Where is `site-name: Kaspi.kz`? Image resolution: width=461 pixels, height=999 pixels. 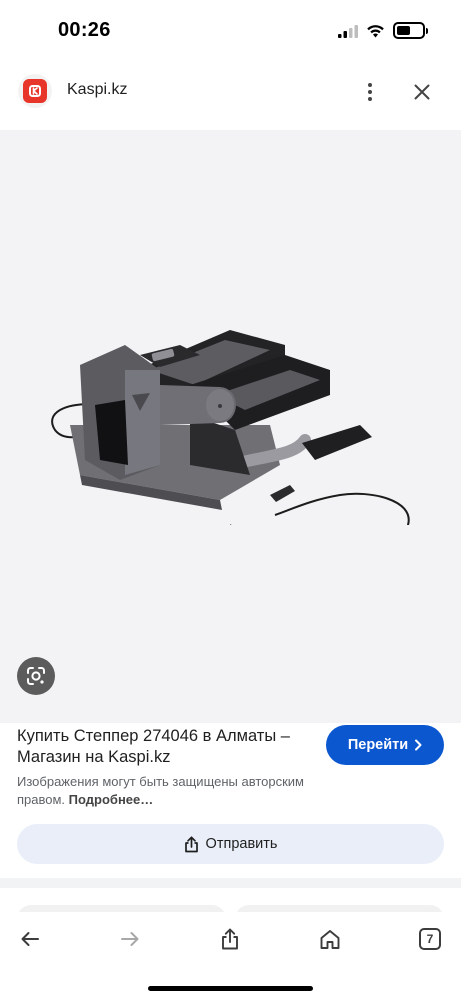 site-name: Kaspi.kz is located at coordinates (97, 90).